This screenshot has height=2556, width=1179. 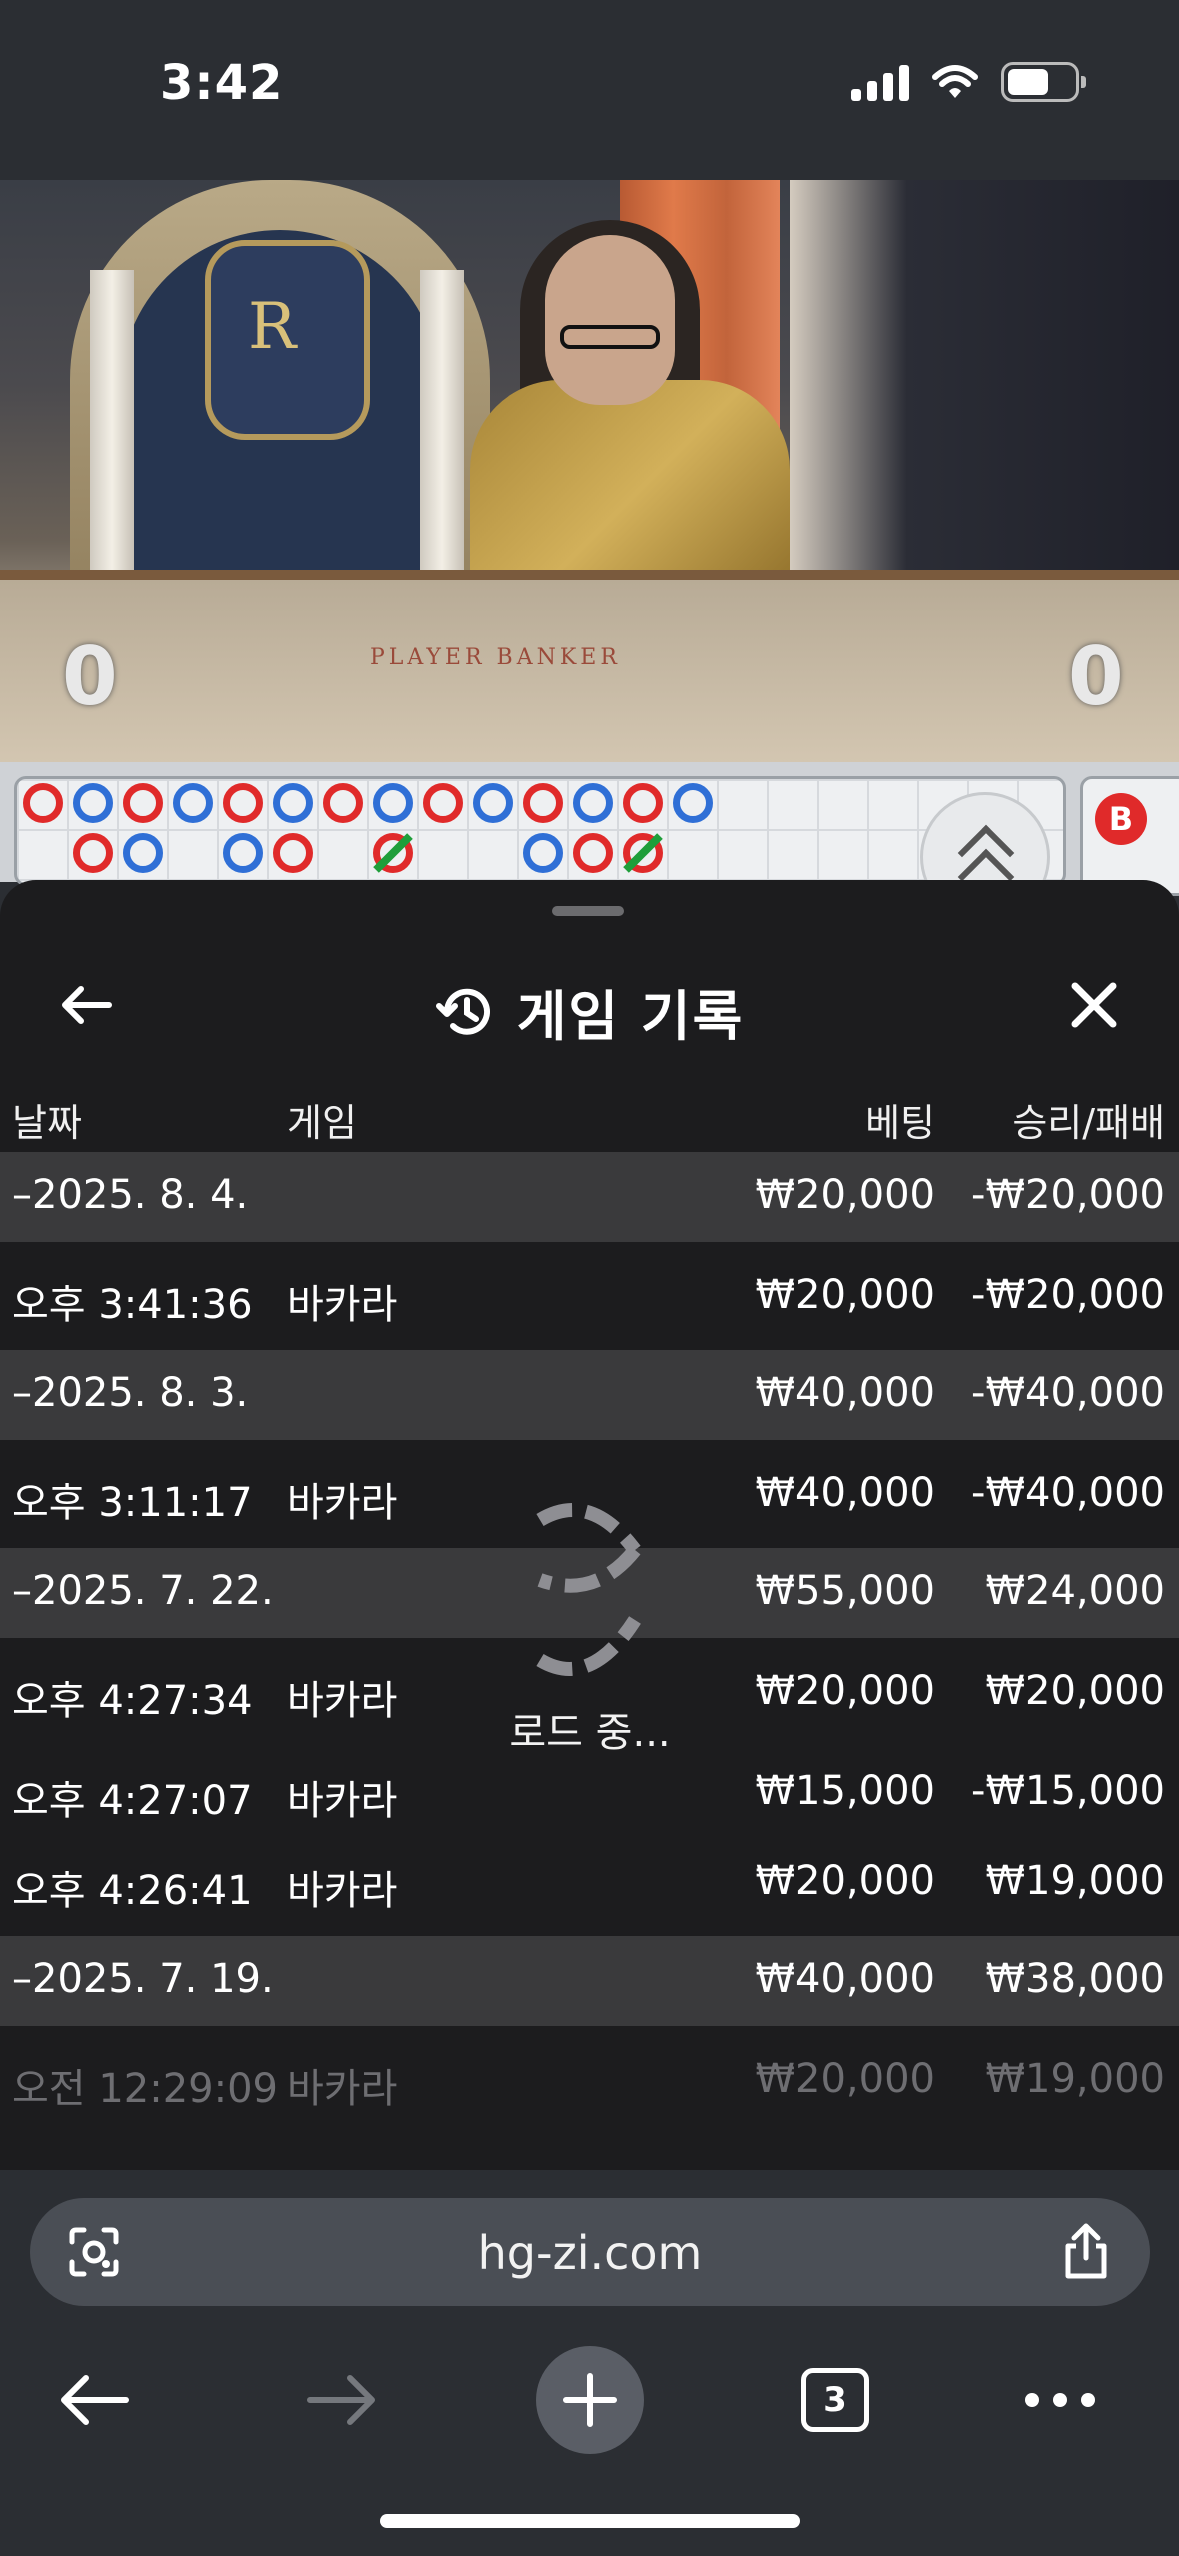 I want to click on share-icon, so click(x=1086, y=2251).